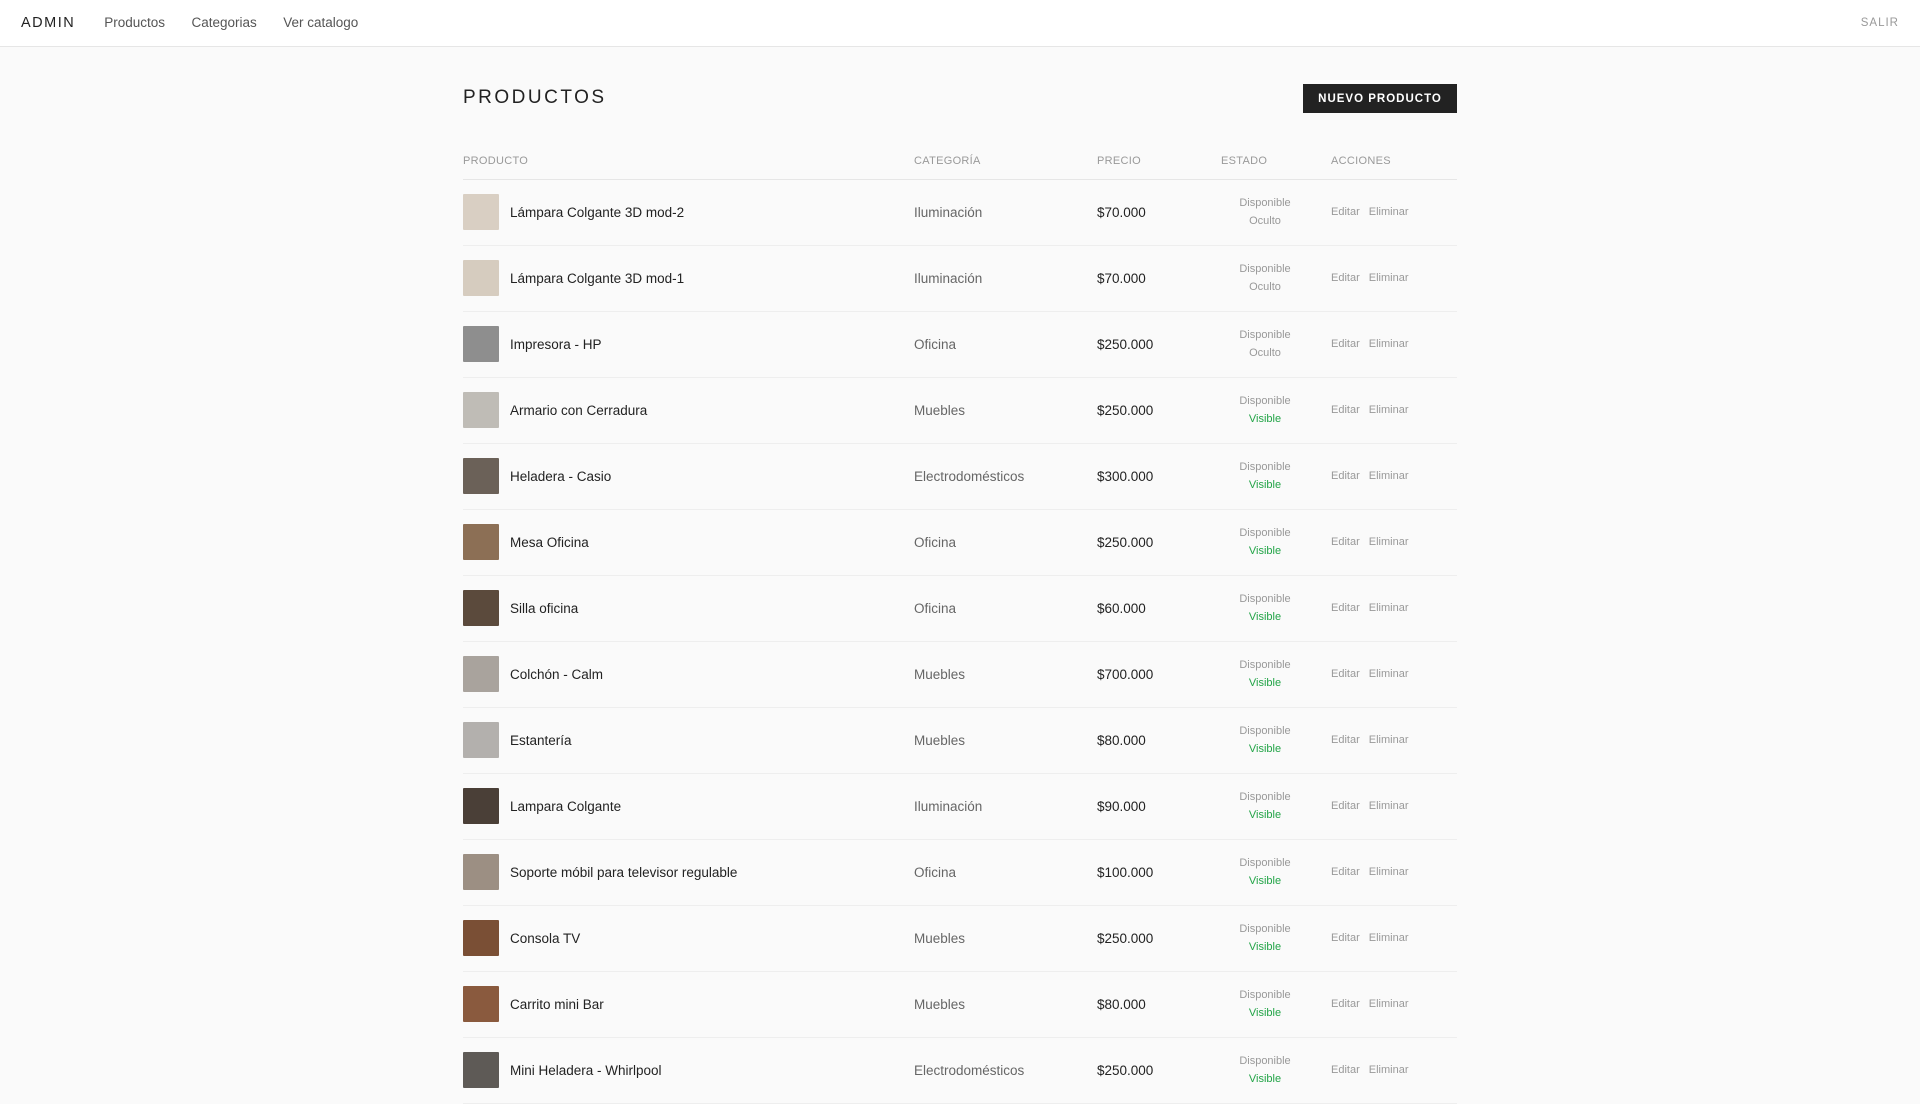  What do you see at coordinates (566, 806) in the screenshot?
I see `product-name: Lampara Colgante` at bounding box center [566, 806].